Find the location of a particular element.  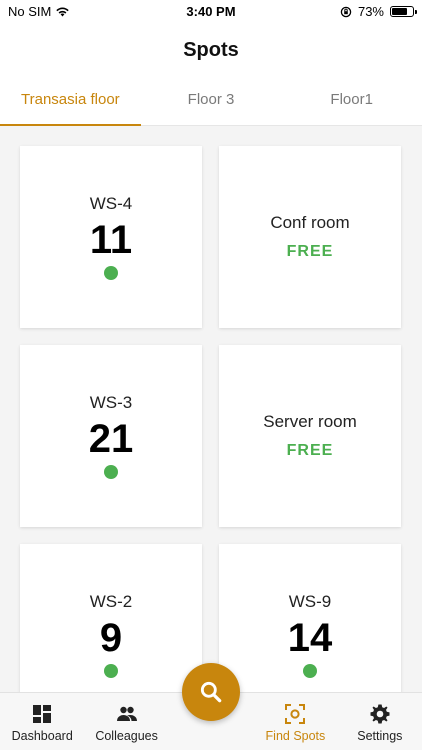

page-title: Spots is located at coordinates (211, 50).